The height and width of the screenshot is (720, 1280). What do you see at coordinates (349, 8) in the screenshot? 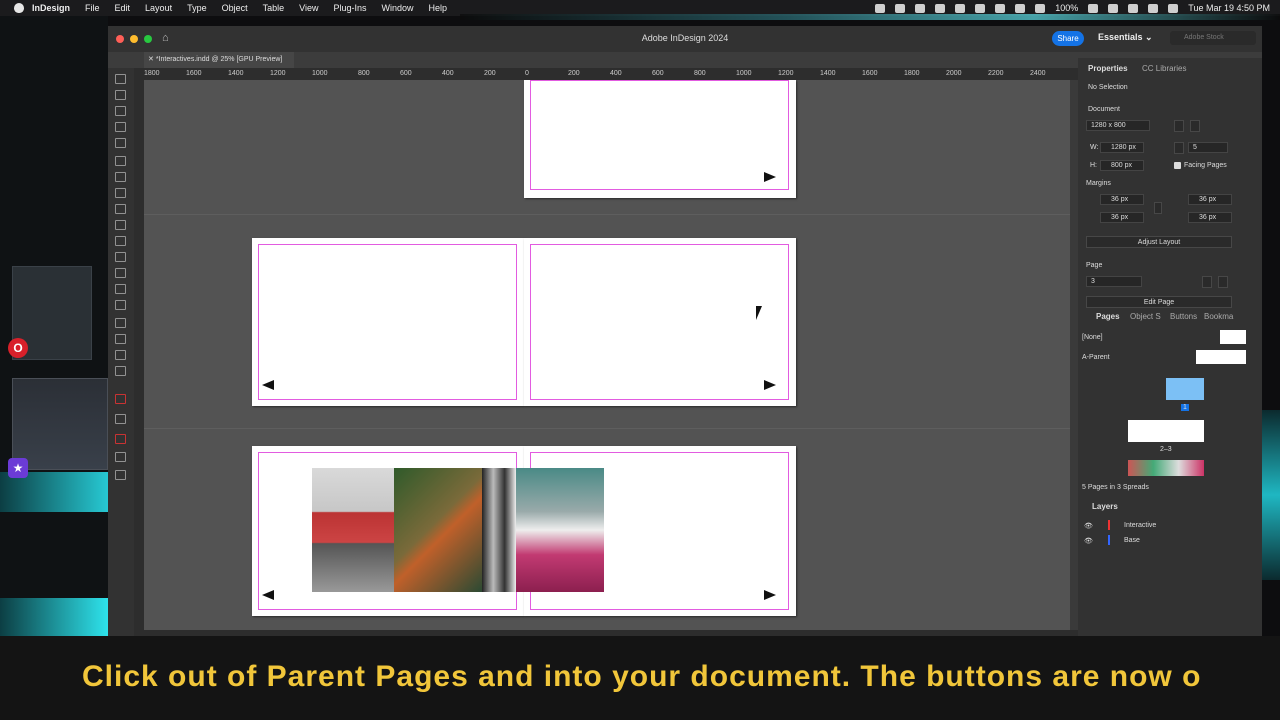
I see `menu-plugins: Plug-Ins` at bounding box center [349, 8].